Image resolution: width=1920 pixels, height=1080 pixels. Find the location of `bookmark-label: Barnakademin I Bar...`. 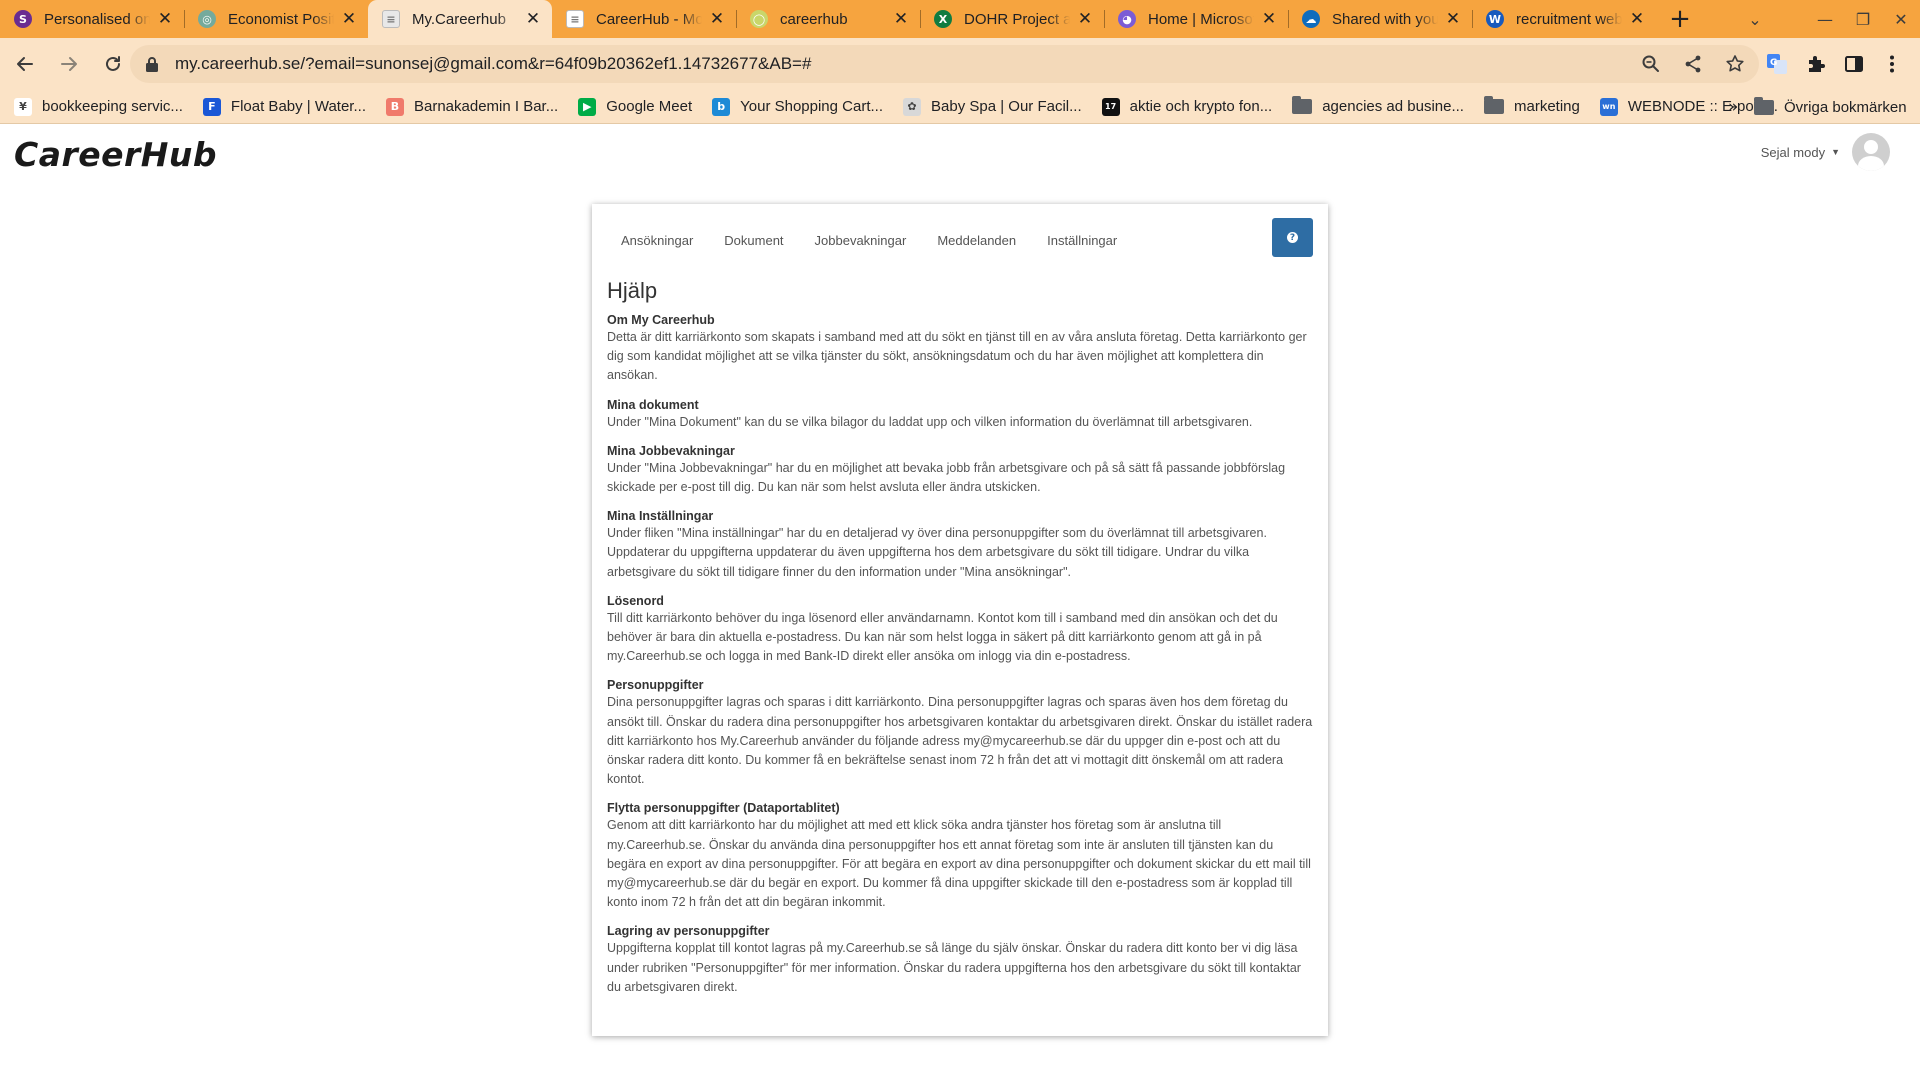

bookmark-label: Barnakademin I Bar... is located at coordinates (486, 106).